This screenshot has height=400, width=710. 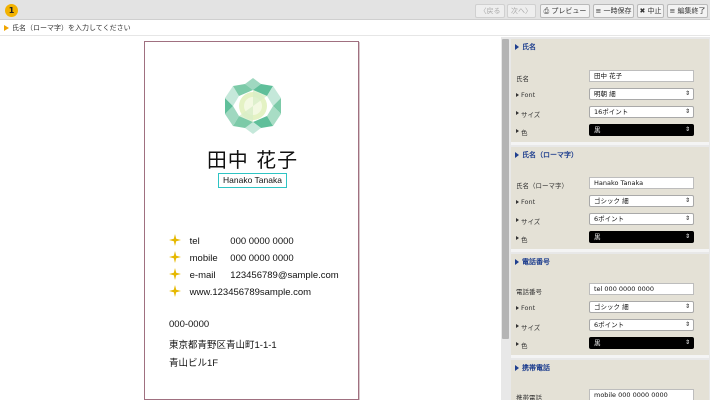 What do you see at coordinates (617, 11) in the screenshot?
I see `temp-save-label: 一時保存` at bounding box center [617, 11].